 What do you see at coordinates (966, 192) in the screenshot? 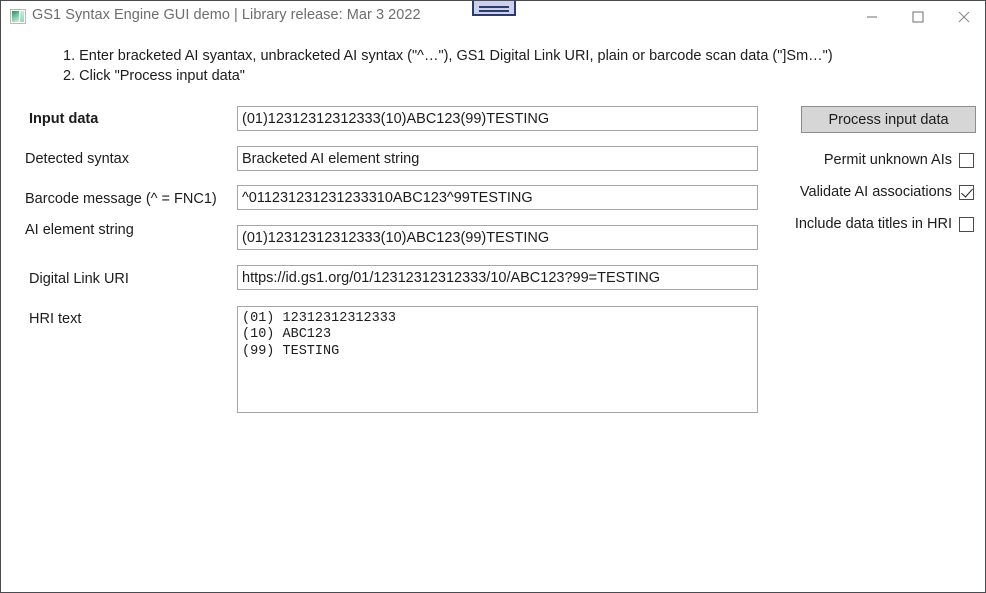
I see `checkbox-validate-ai-associations` at bounding box center [966, 192].